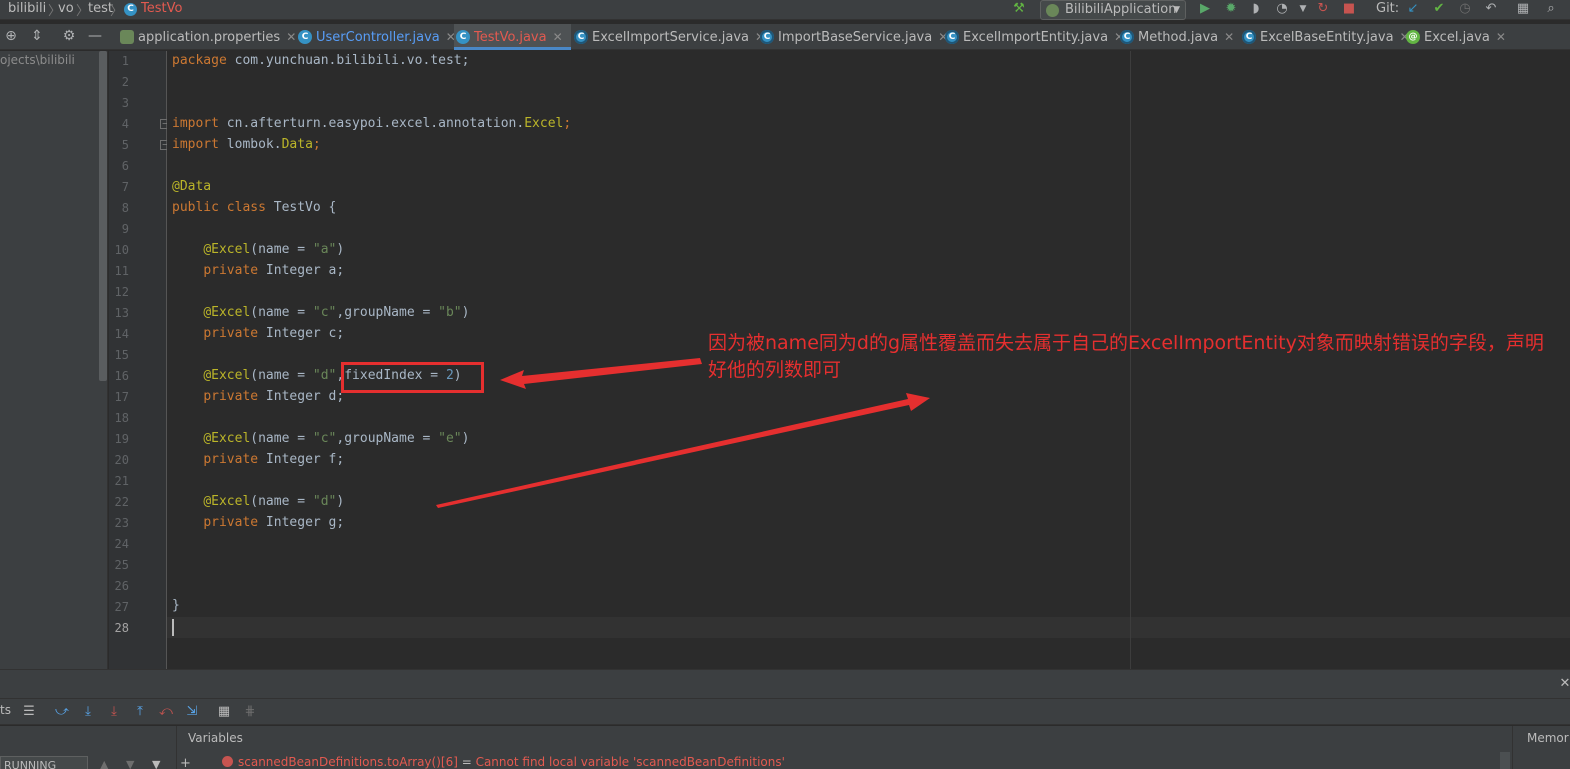  Describe the element at coordinates (69, 36) in the screenshot. I see `gear-icon: ⚙` at that location.